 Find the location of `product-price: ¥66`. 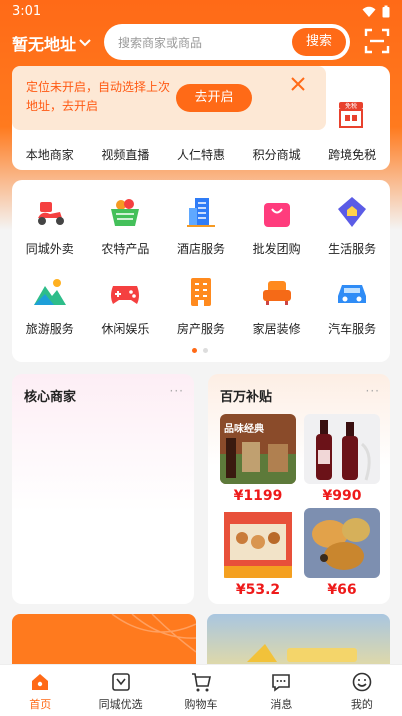

product-price: ¥66 is located at coordinates (342, 590).